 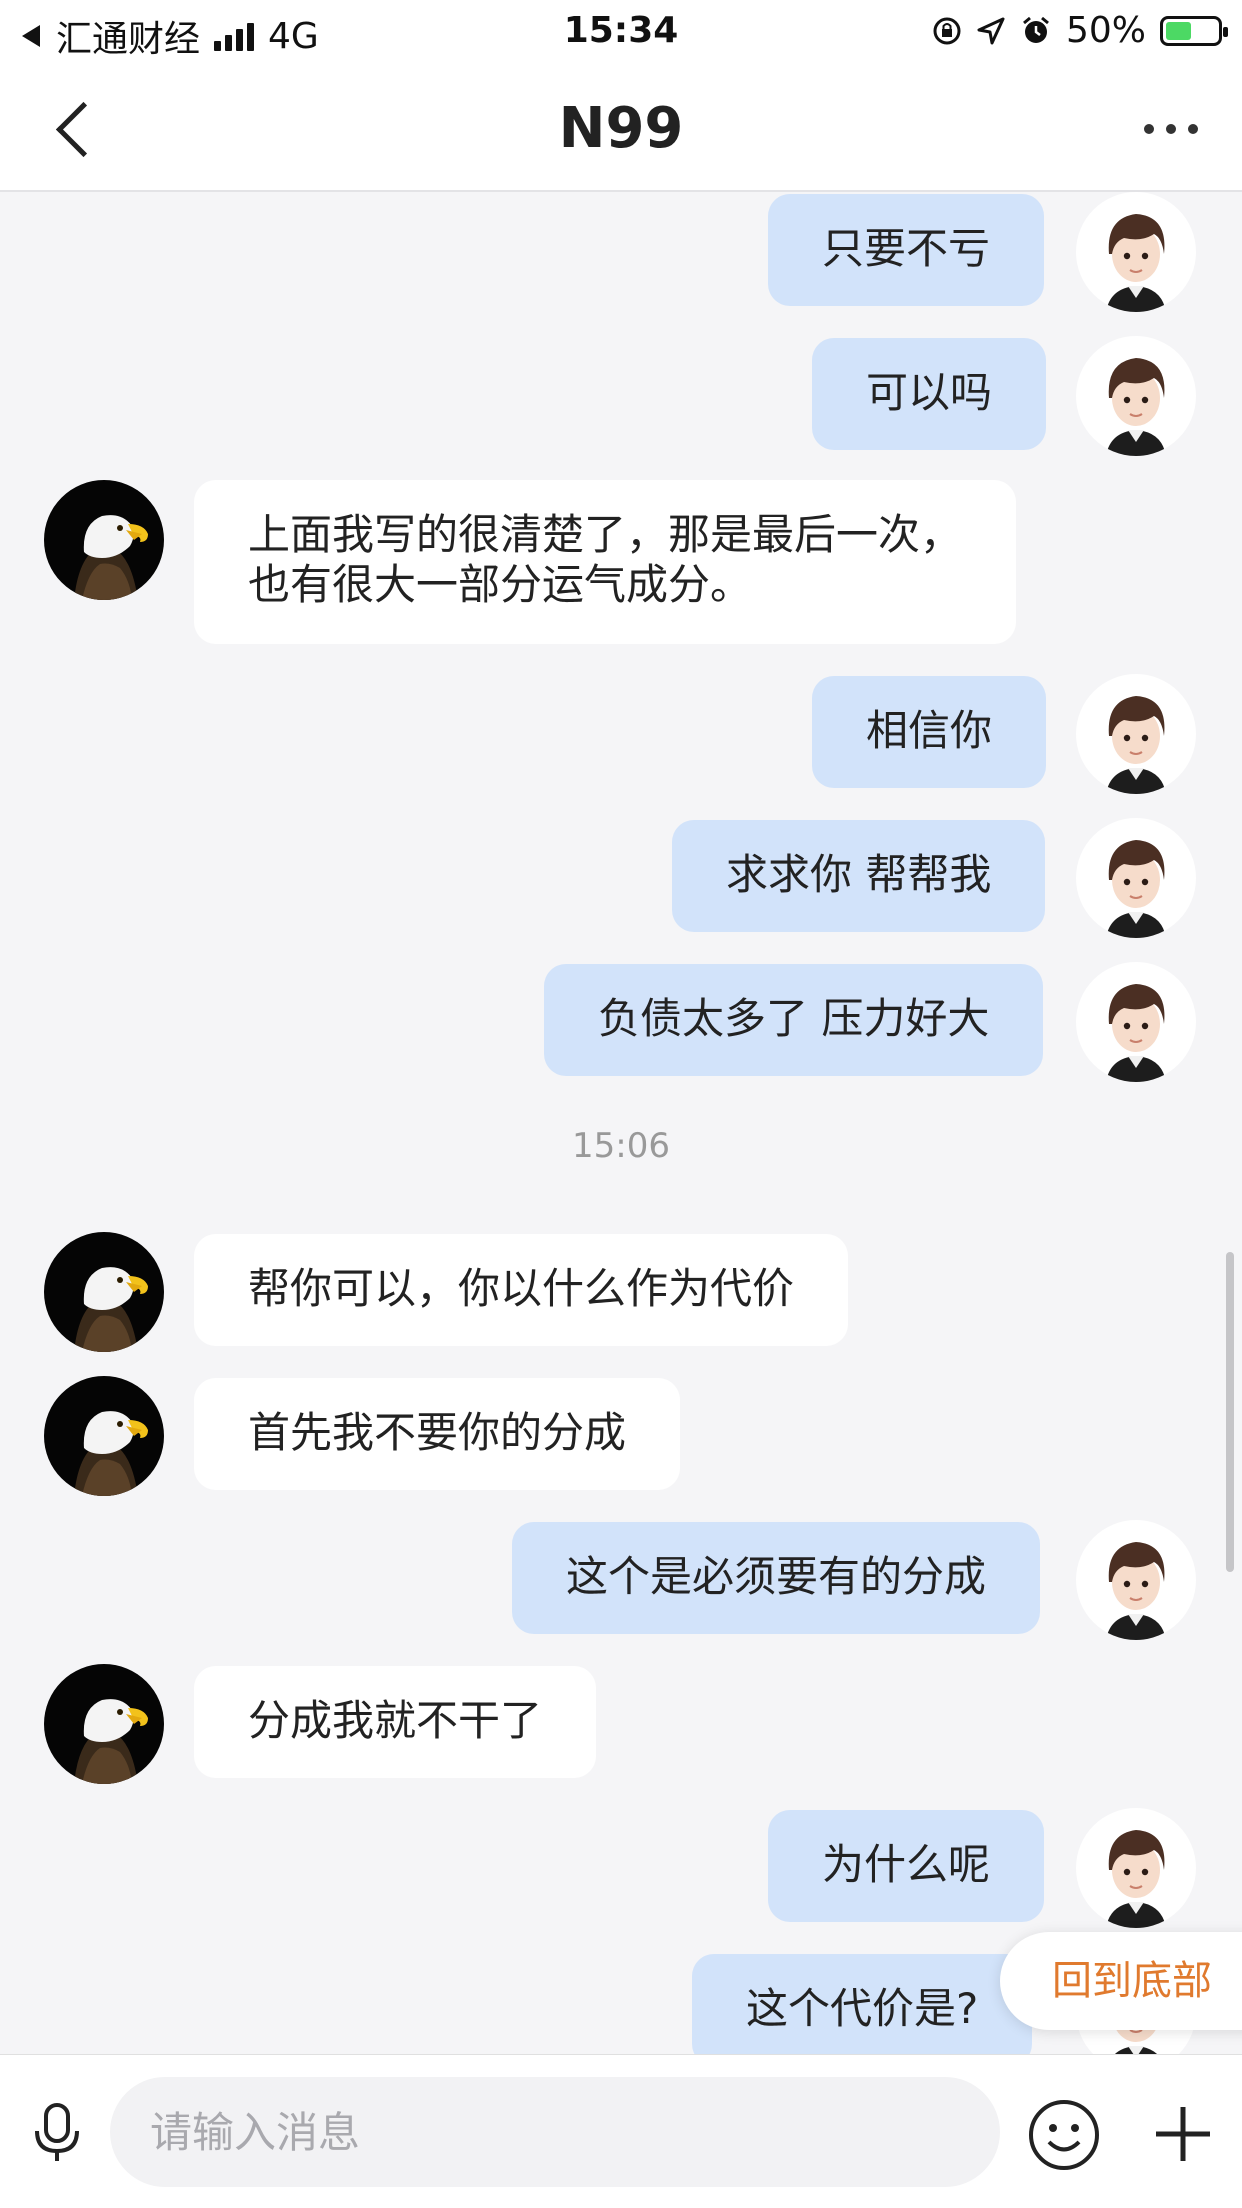 I want to click on message-bubble-received: 帮你可以，你以什么作为代价, so click(x=521, y=1290).